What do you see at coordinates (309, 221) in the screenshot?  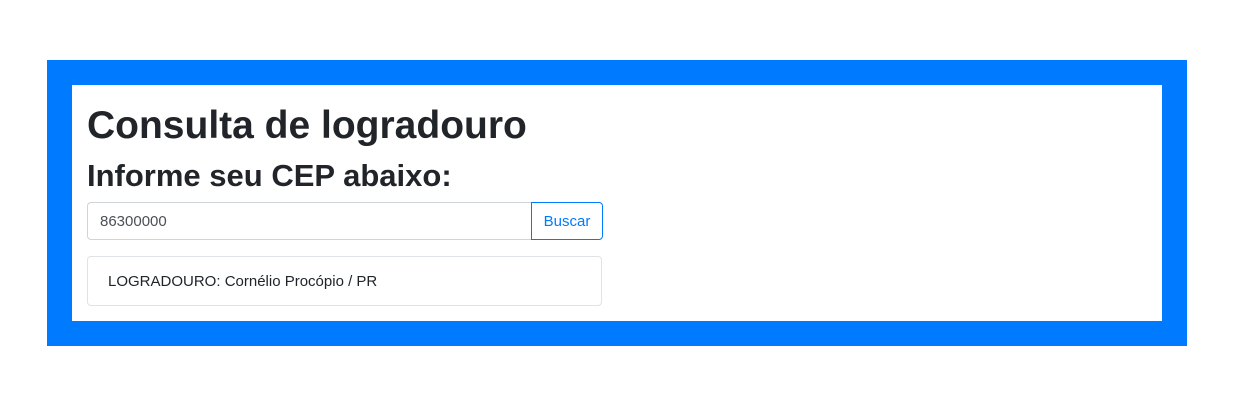 I see `cep-input` at bounding box center [309, 221].